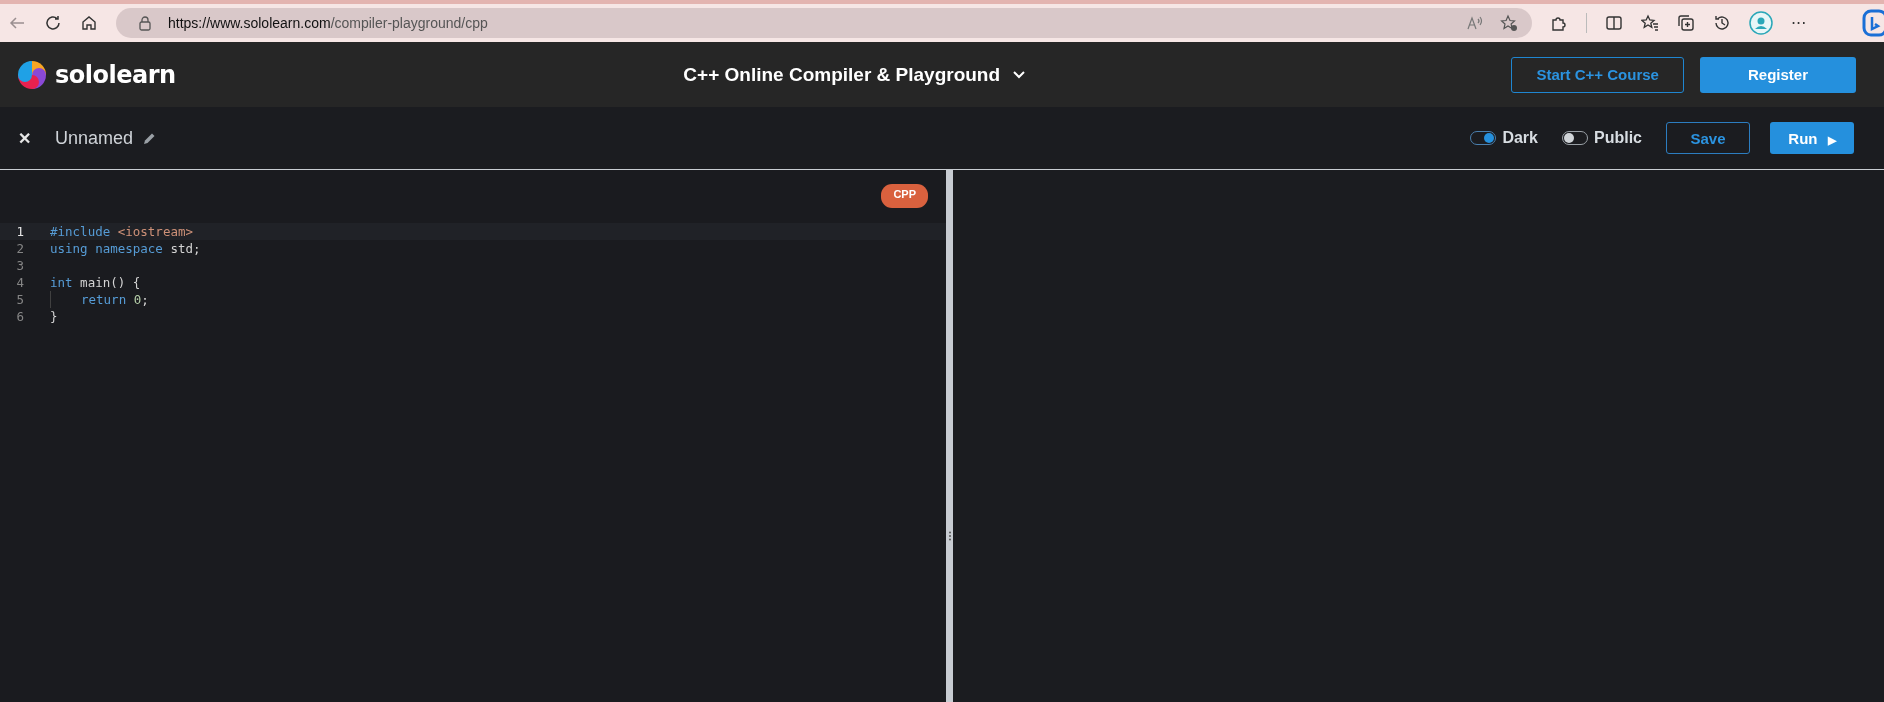 The width and height of the screenshot is (1884, 702). Describe the element at coordinates (1872, 23) in the screenshot. I see `copilot-icon` at that location.